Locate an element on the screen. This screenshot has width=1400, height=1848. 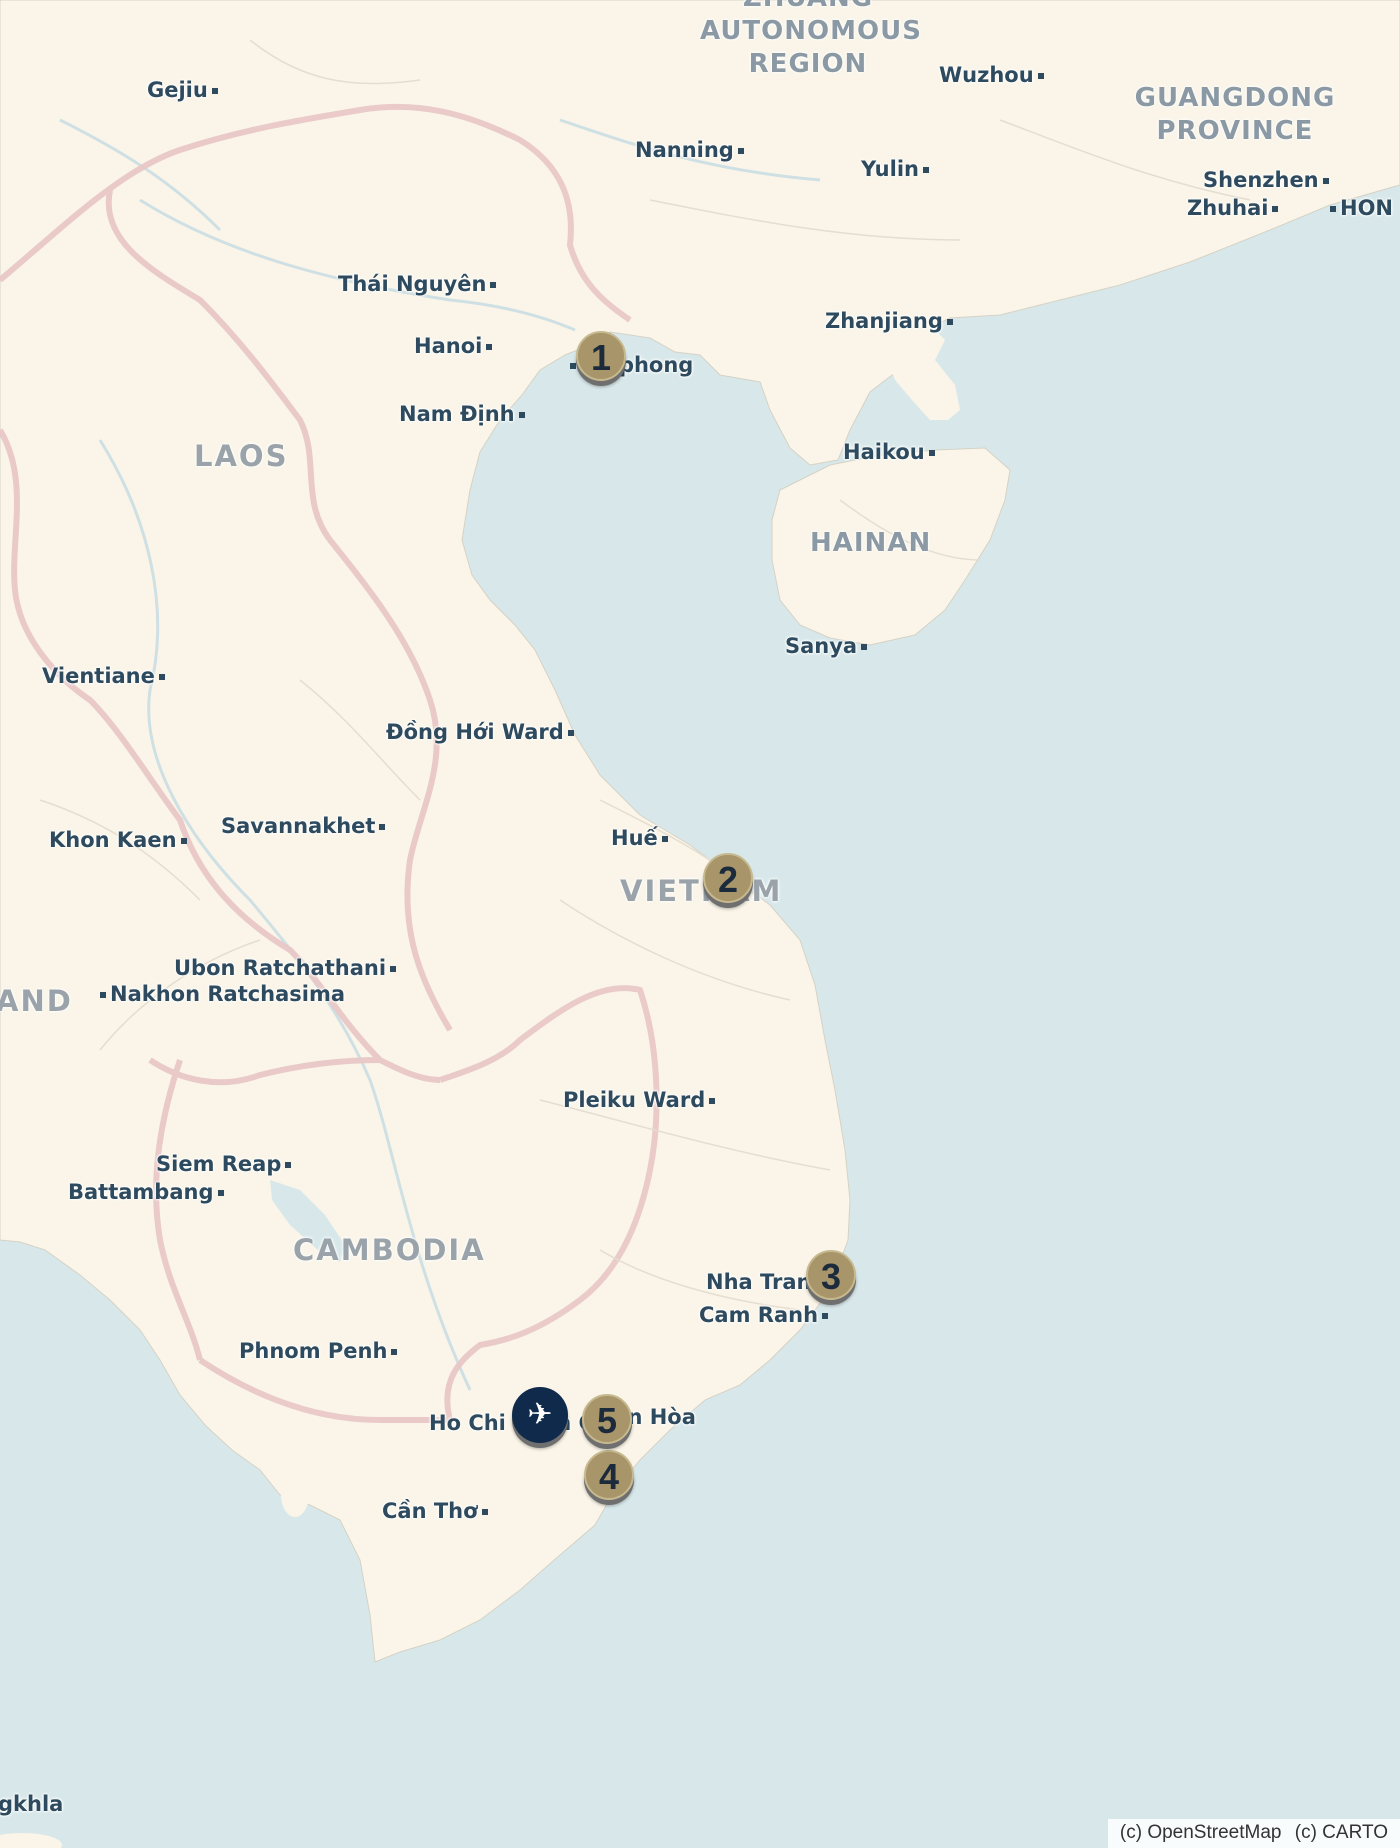
city-siem-reap: Siem Reap is located at coordinates (225, 1164).